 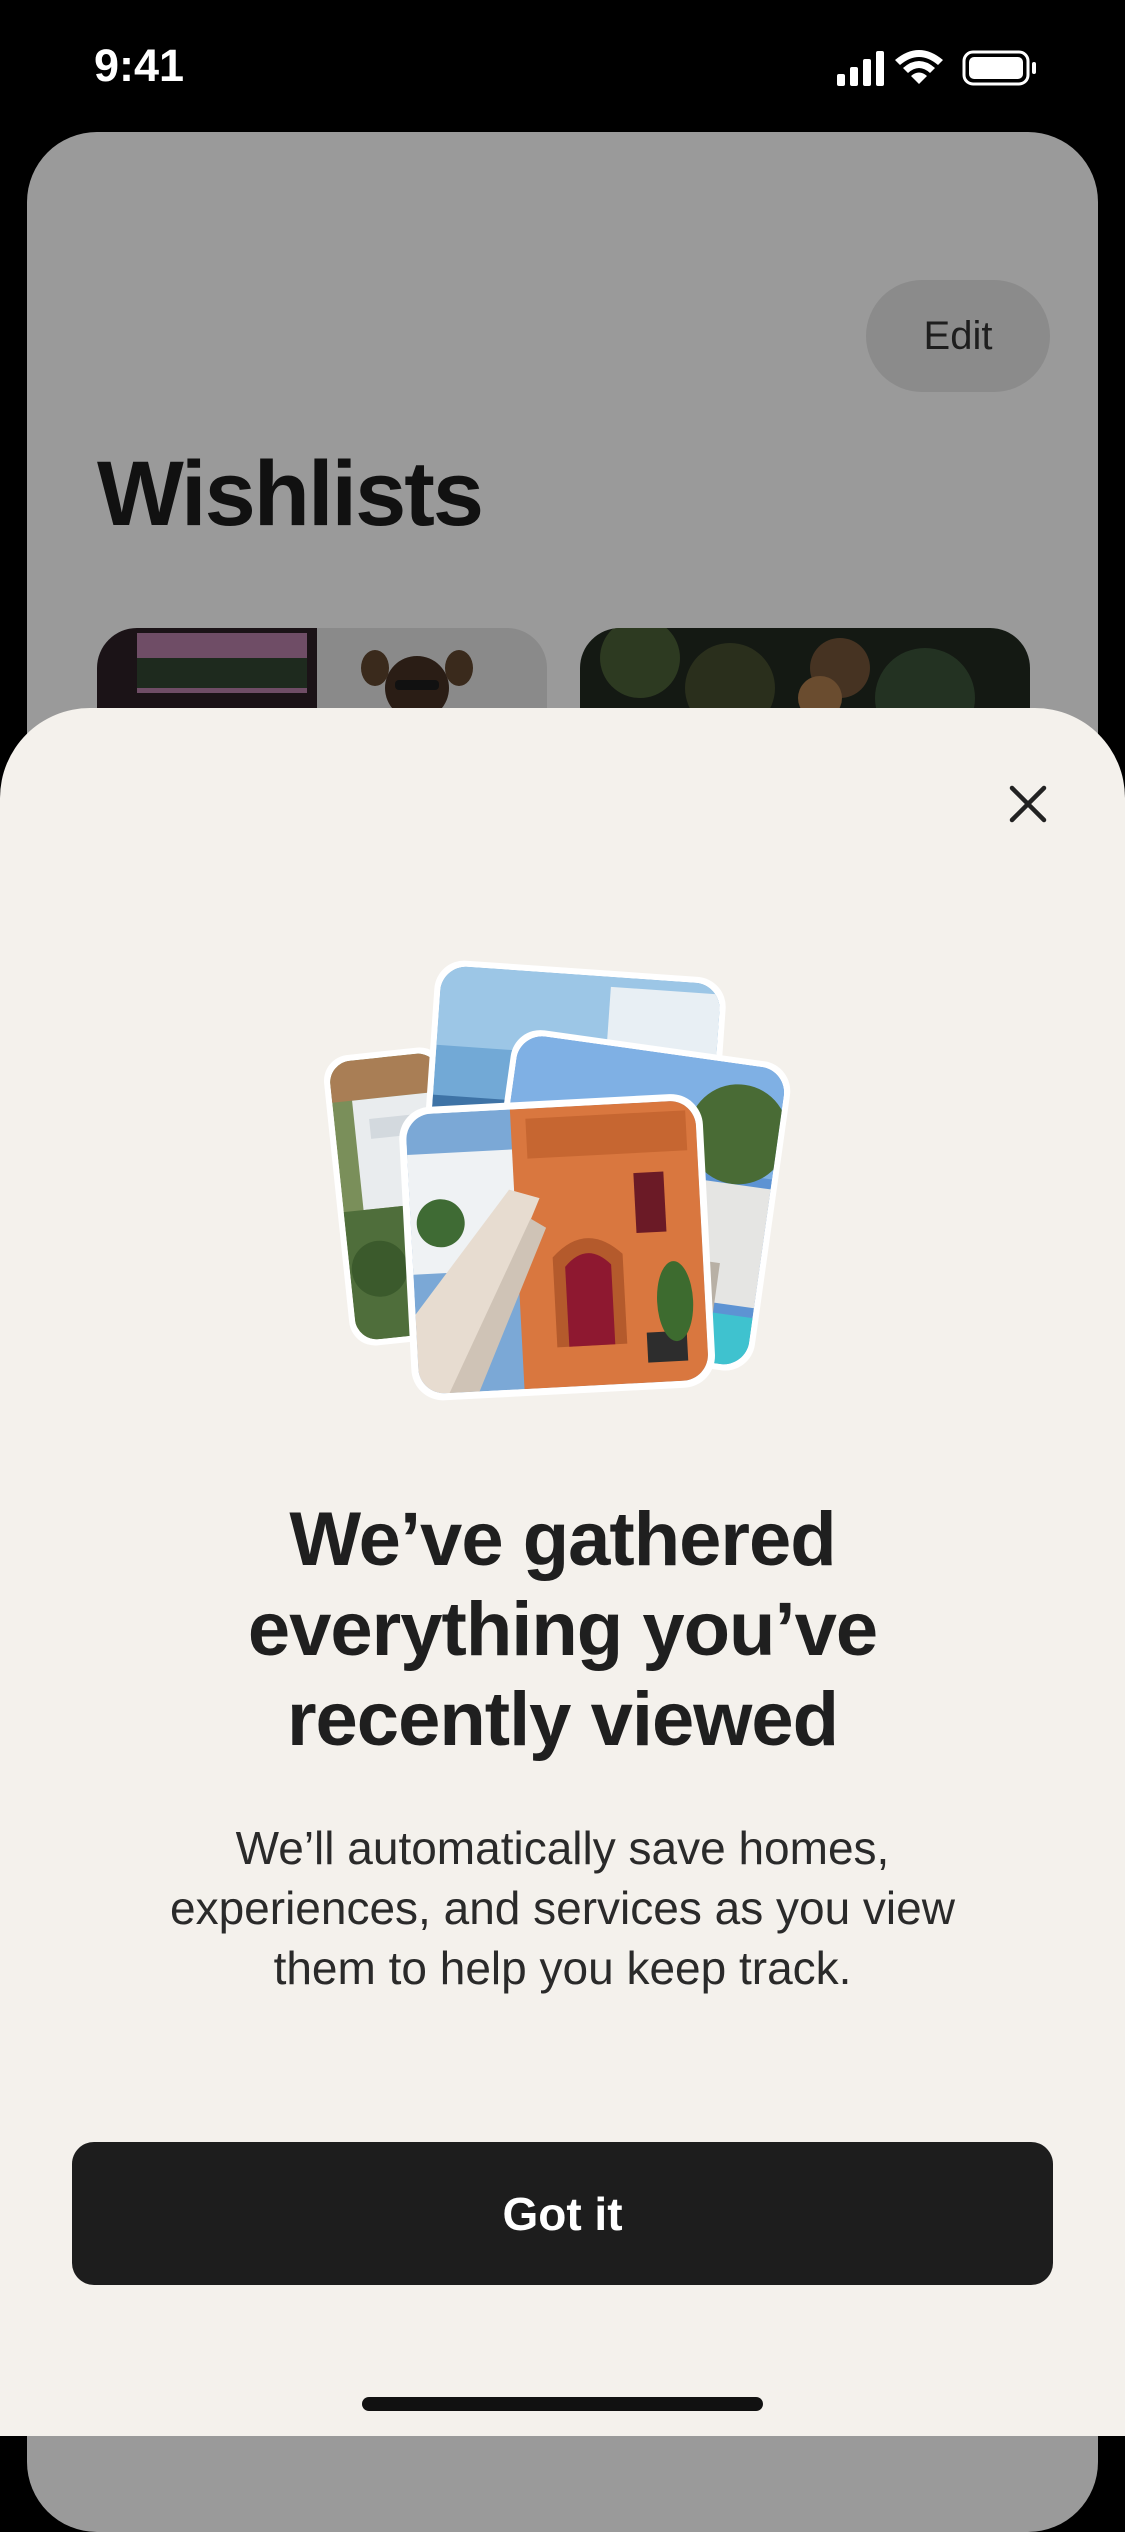 I want to click on got-it-button: Got it, so click(x=562, y=2213).